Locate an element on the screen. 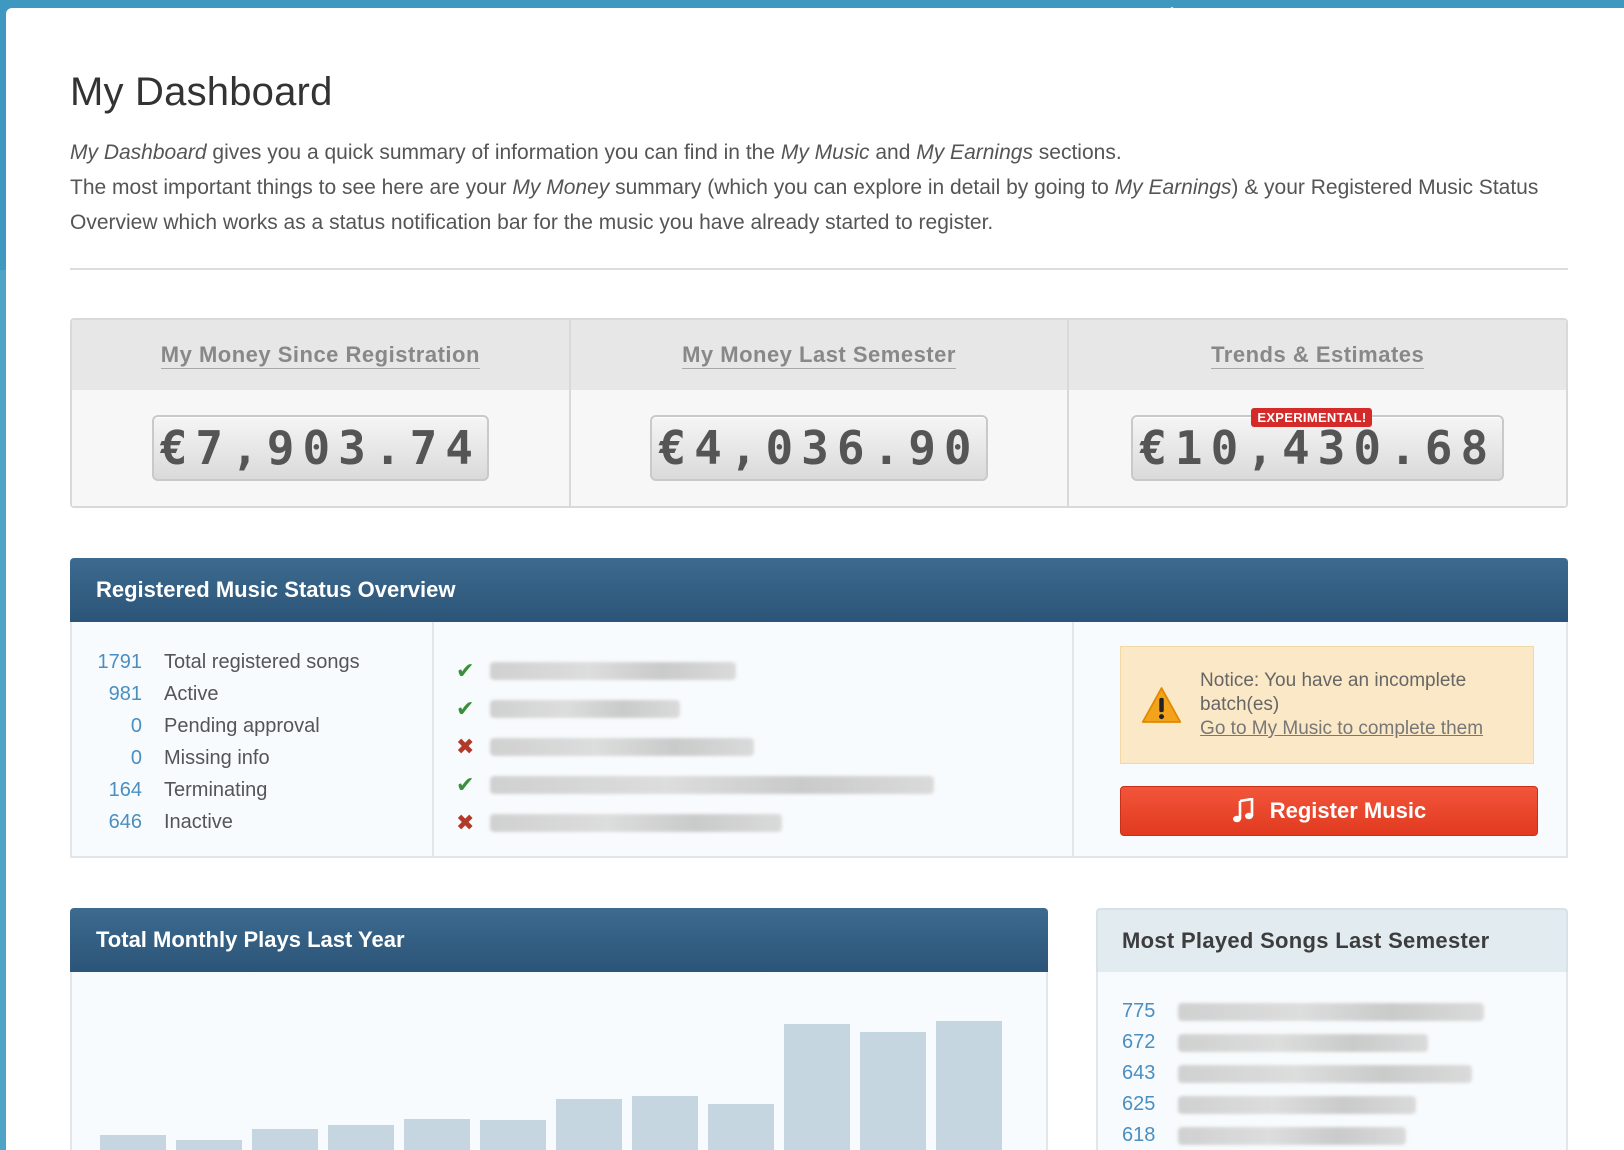 The height and width of the screenshot is (1150, 1624). register-music-button: Register Music is located at coordinates (1329, 811).